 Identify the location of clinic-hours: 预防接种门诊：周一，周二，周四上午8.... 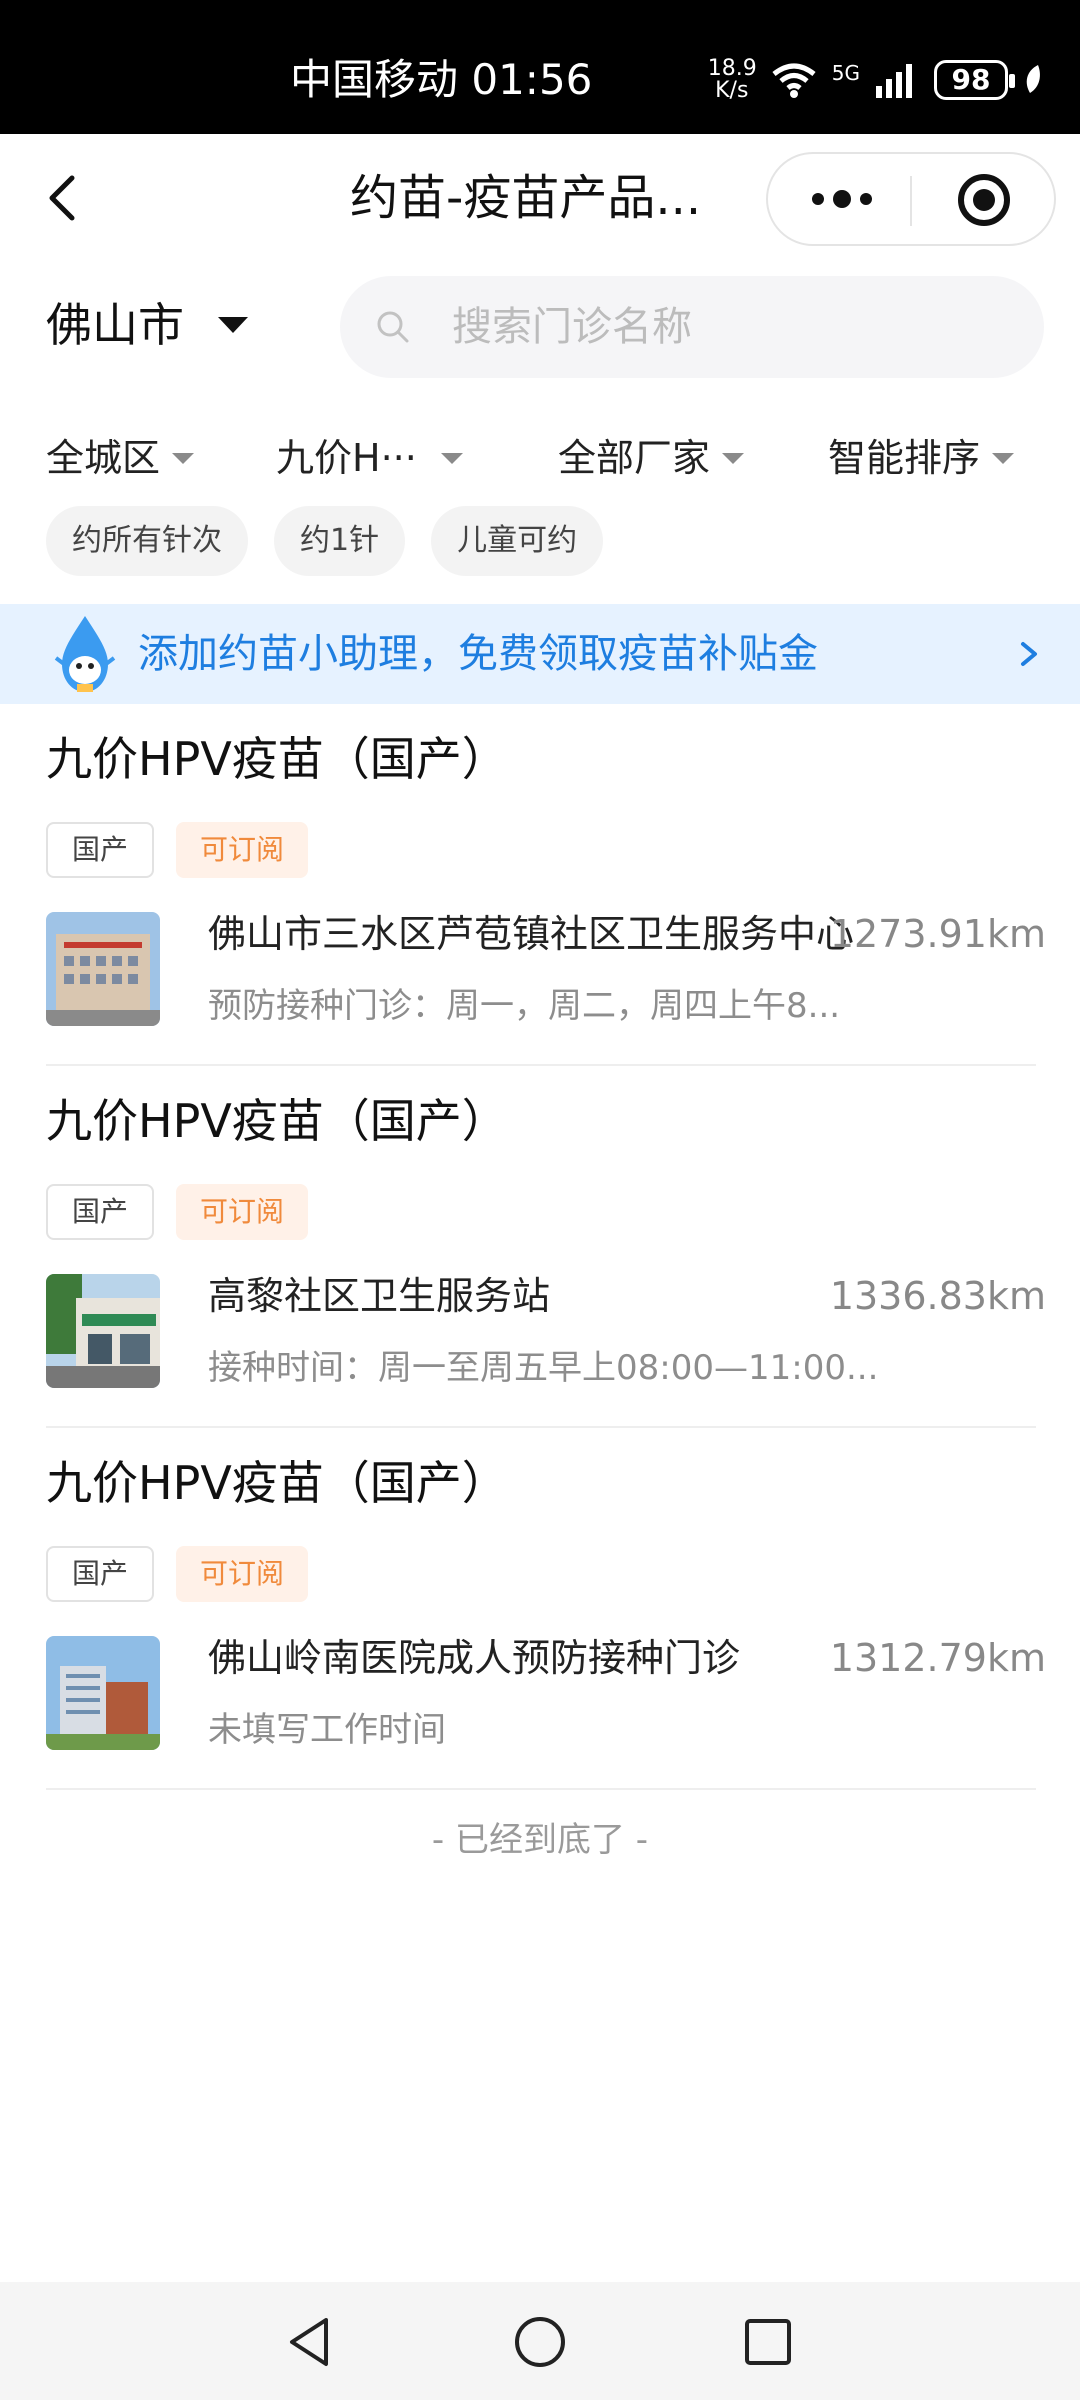
(524, 1006).